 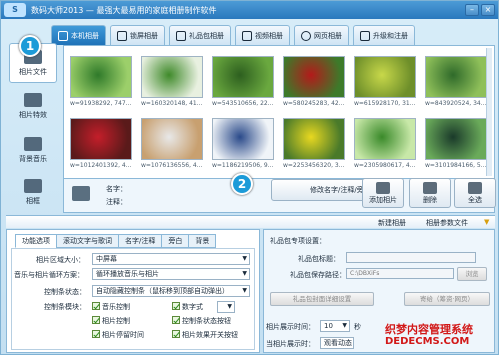 What do you see at coordinates (63, 35) in the screenshot?
I see `album-icon` at bounding box center [63, 35].